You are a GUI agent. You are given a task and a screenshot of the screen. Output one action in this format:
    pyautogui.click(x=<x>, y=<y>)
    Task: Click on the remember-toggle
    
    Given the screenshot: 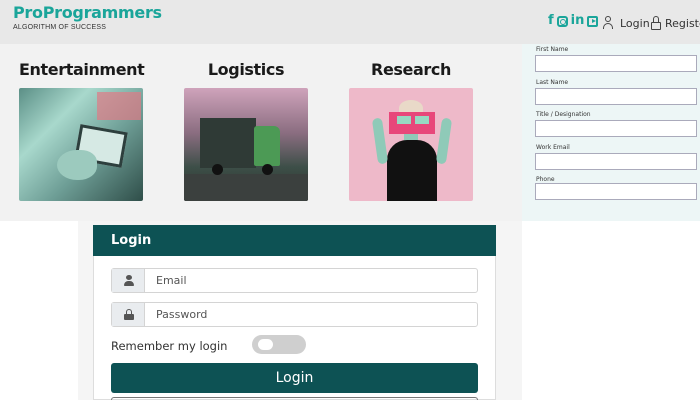 What is the action you would take?
    pyautogui.click(x=279, y=344)
    